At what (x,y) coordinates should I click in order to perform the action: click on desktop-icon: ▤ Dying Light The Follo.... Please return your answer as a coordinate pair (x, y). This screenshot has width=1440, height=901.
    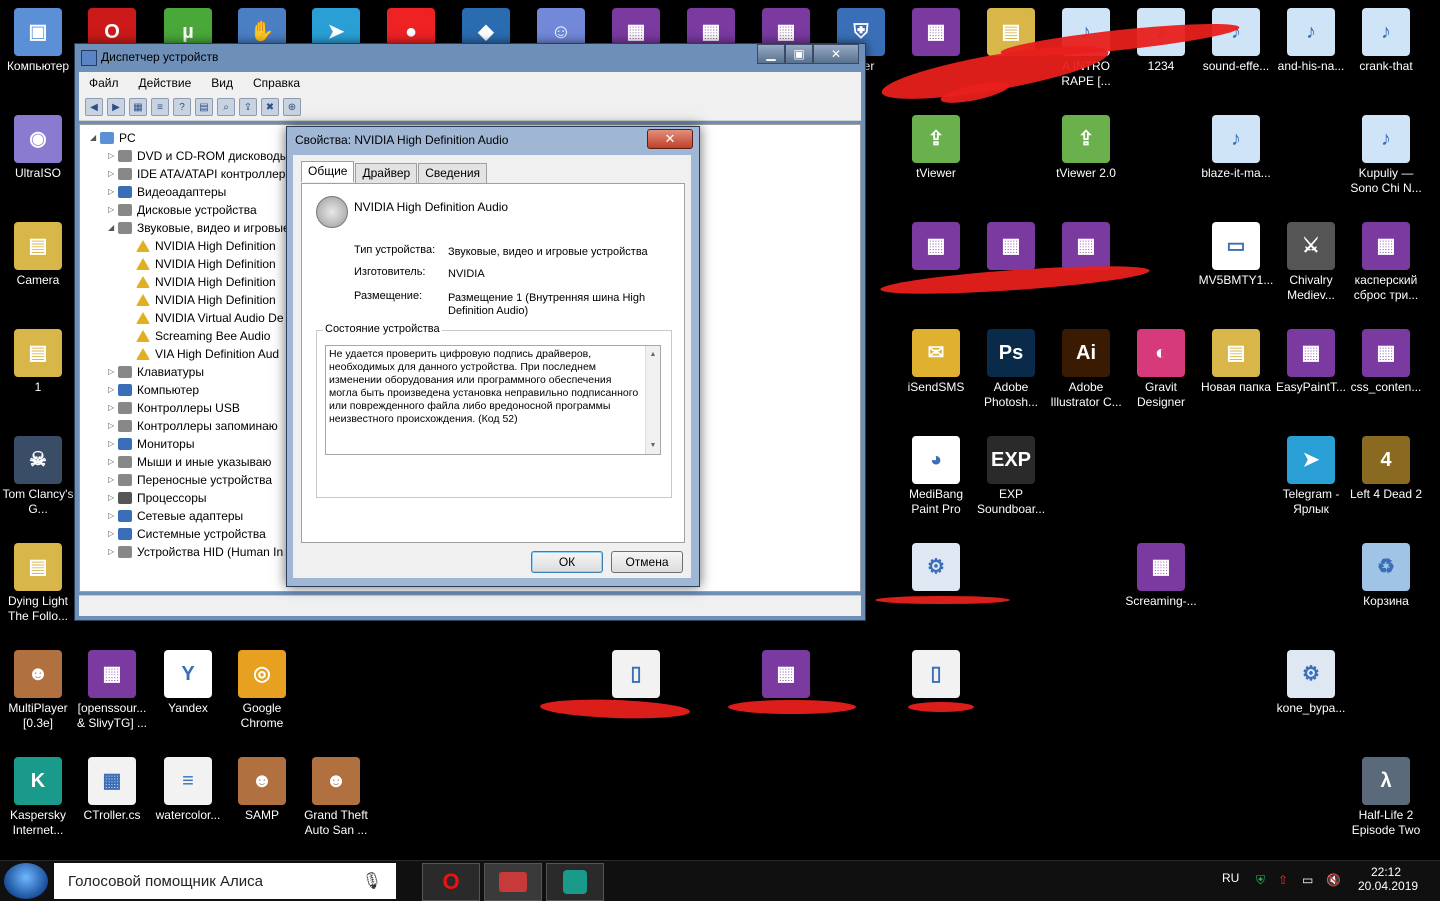
    Looking at the image, I should click on (38, 583).